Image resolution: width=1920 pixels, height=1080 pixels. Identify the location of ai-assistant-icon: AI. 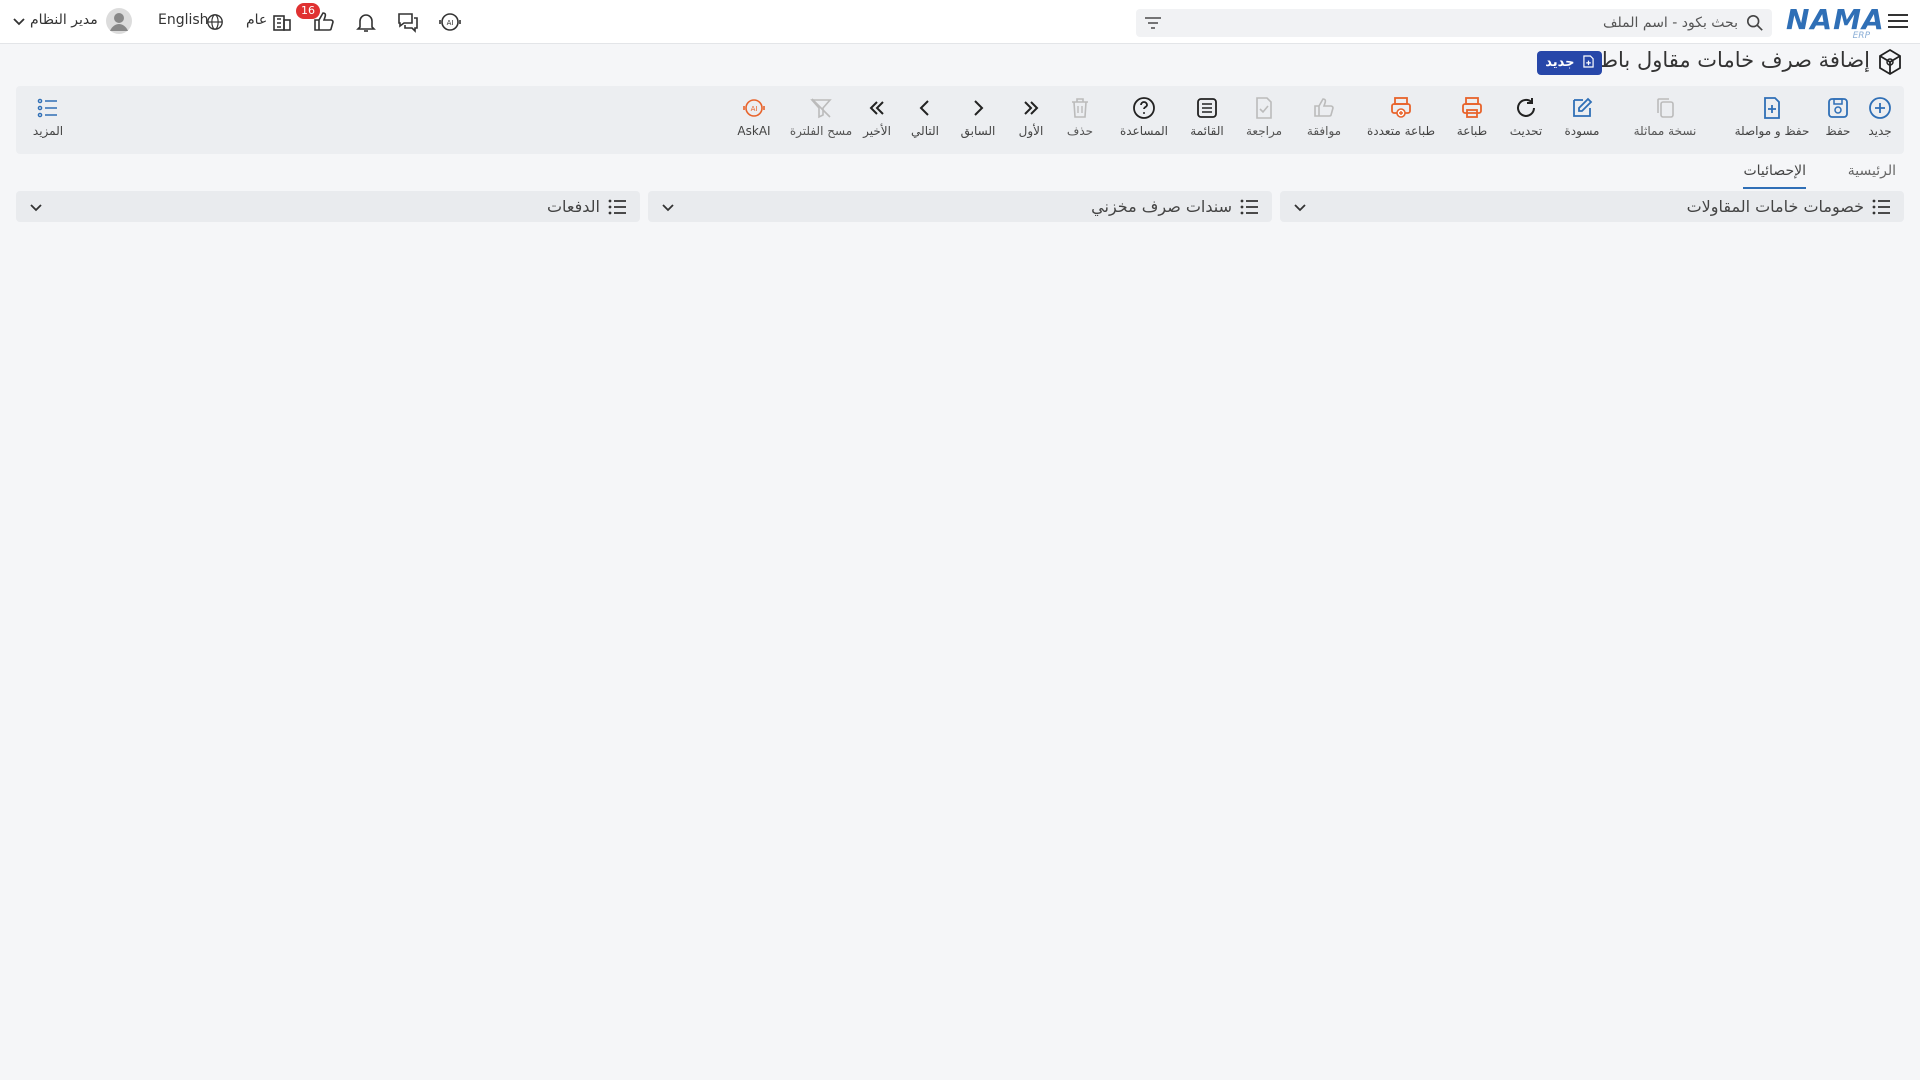
(450, 22).